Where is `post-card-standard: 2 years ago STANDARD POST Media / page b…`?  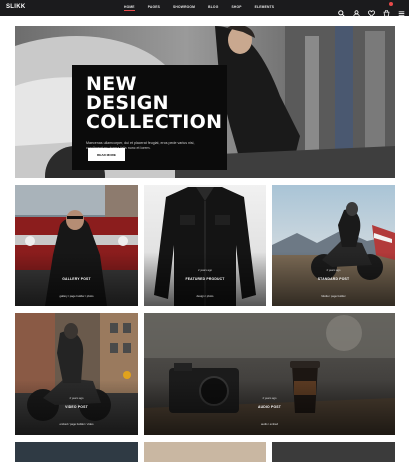 post-card-standard: 2 years ago STANDARD POST Media / page b… is located at coordinates (333, 245).